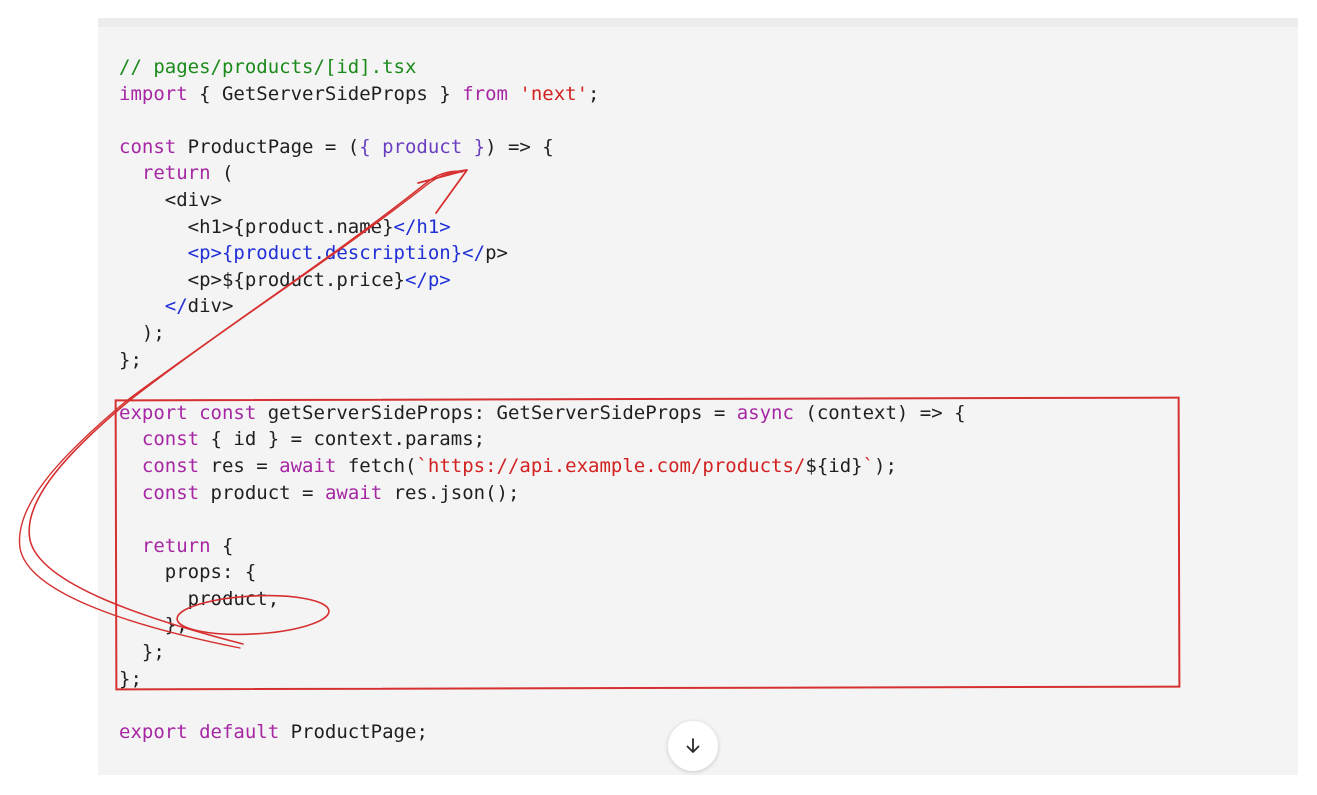  What do you see at coordinates (262, 279) in the screenshot?
I see `code-token: <p>${product.price}` at bounding box center [262, 279].